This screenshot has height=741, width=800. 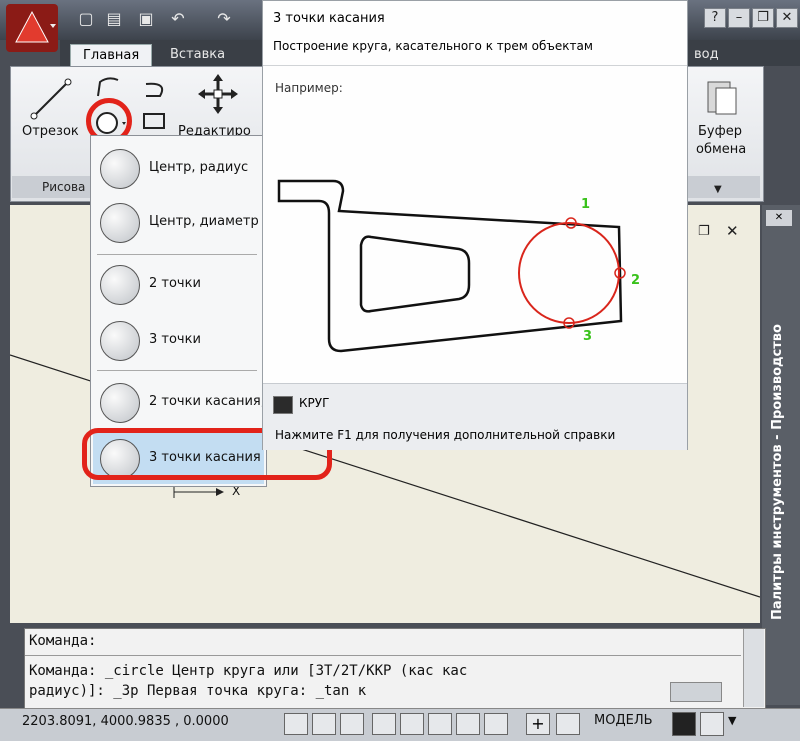 I want to click on menu-item-3-points: 3 точки, so click(x=178, y=340).